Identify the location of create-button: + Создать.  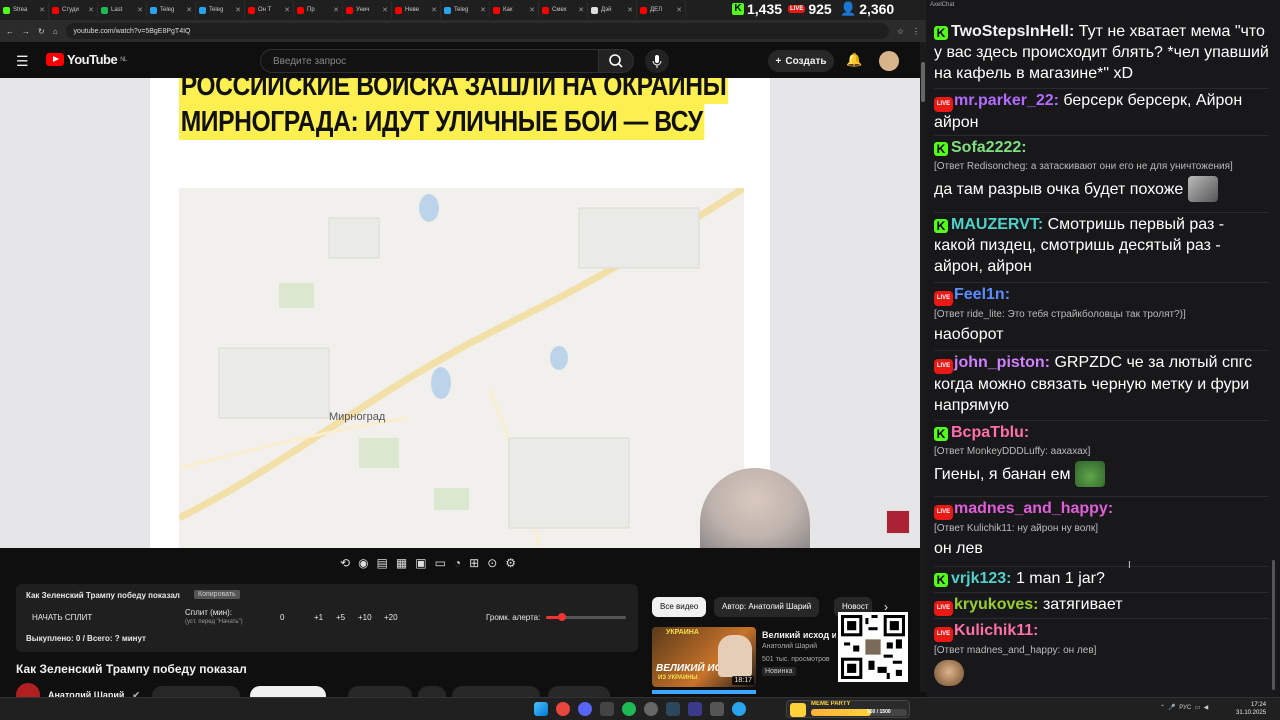
(801, 61).